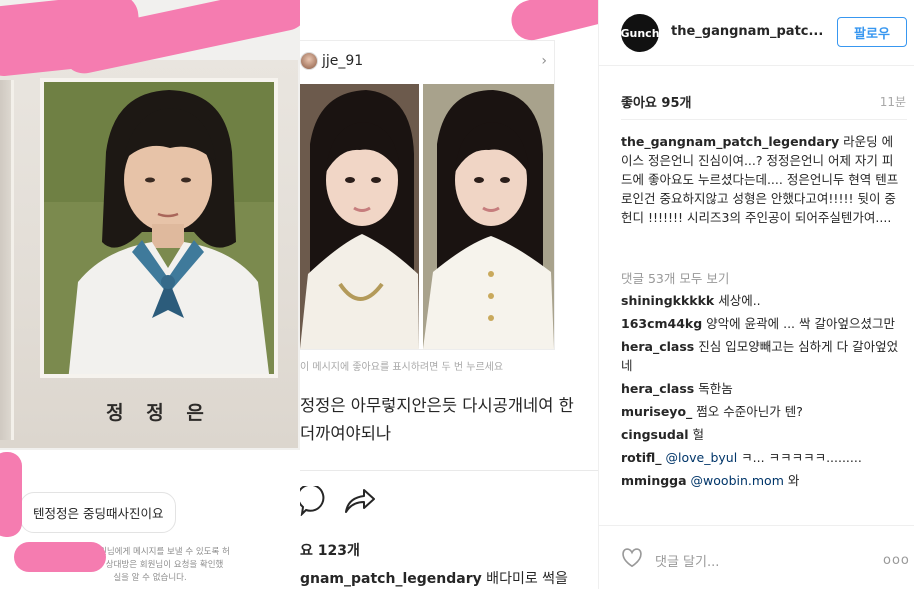 The width and height of the screenshot is (914, 589). I want to click on comment-username: rotifl_, so click(641, 457).